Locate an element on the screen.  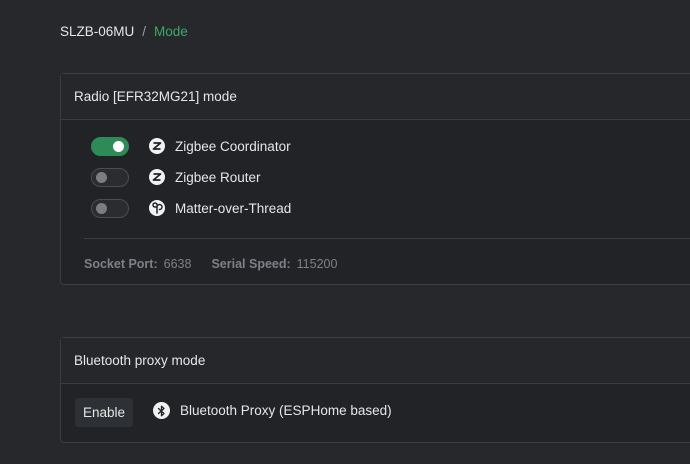
mode-label-zigbee-coordinator: Zigbee Coordinator is located at coordinates (233, 146).